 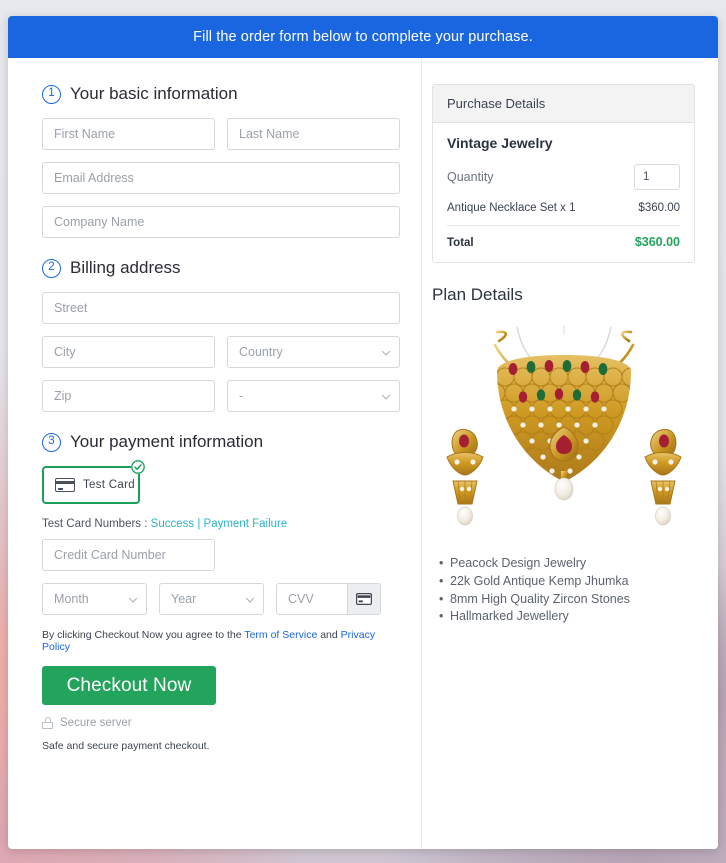 I want to click on step-heading-payment-information: 3 Your payment information, so click(x=221, y=442).